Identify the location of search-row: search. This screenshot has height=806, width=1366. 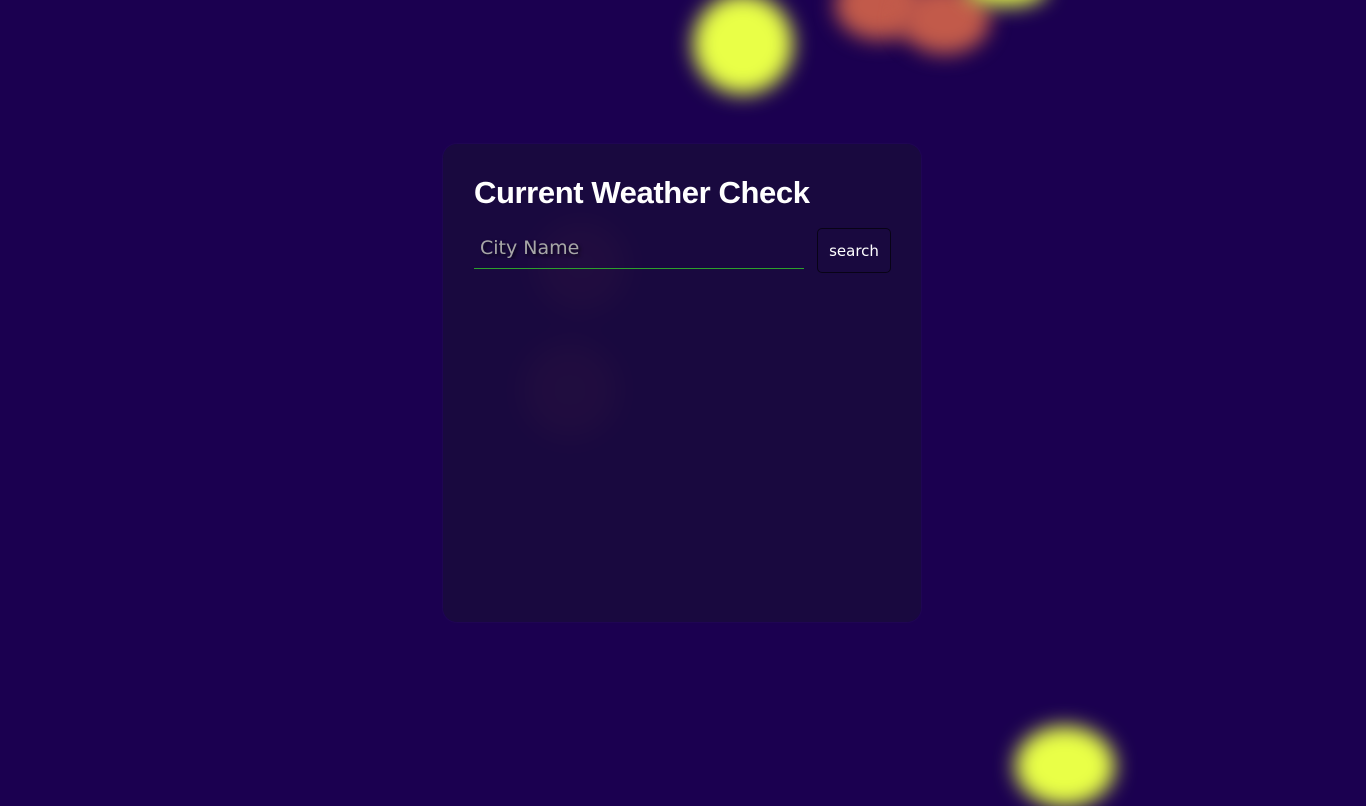
(682, 251).